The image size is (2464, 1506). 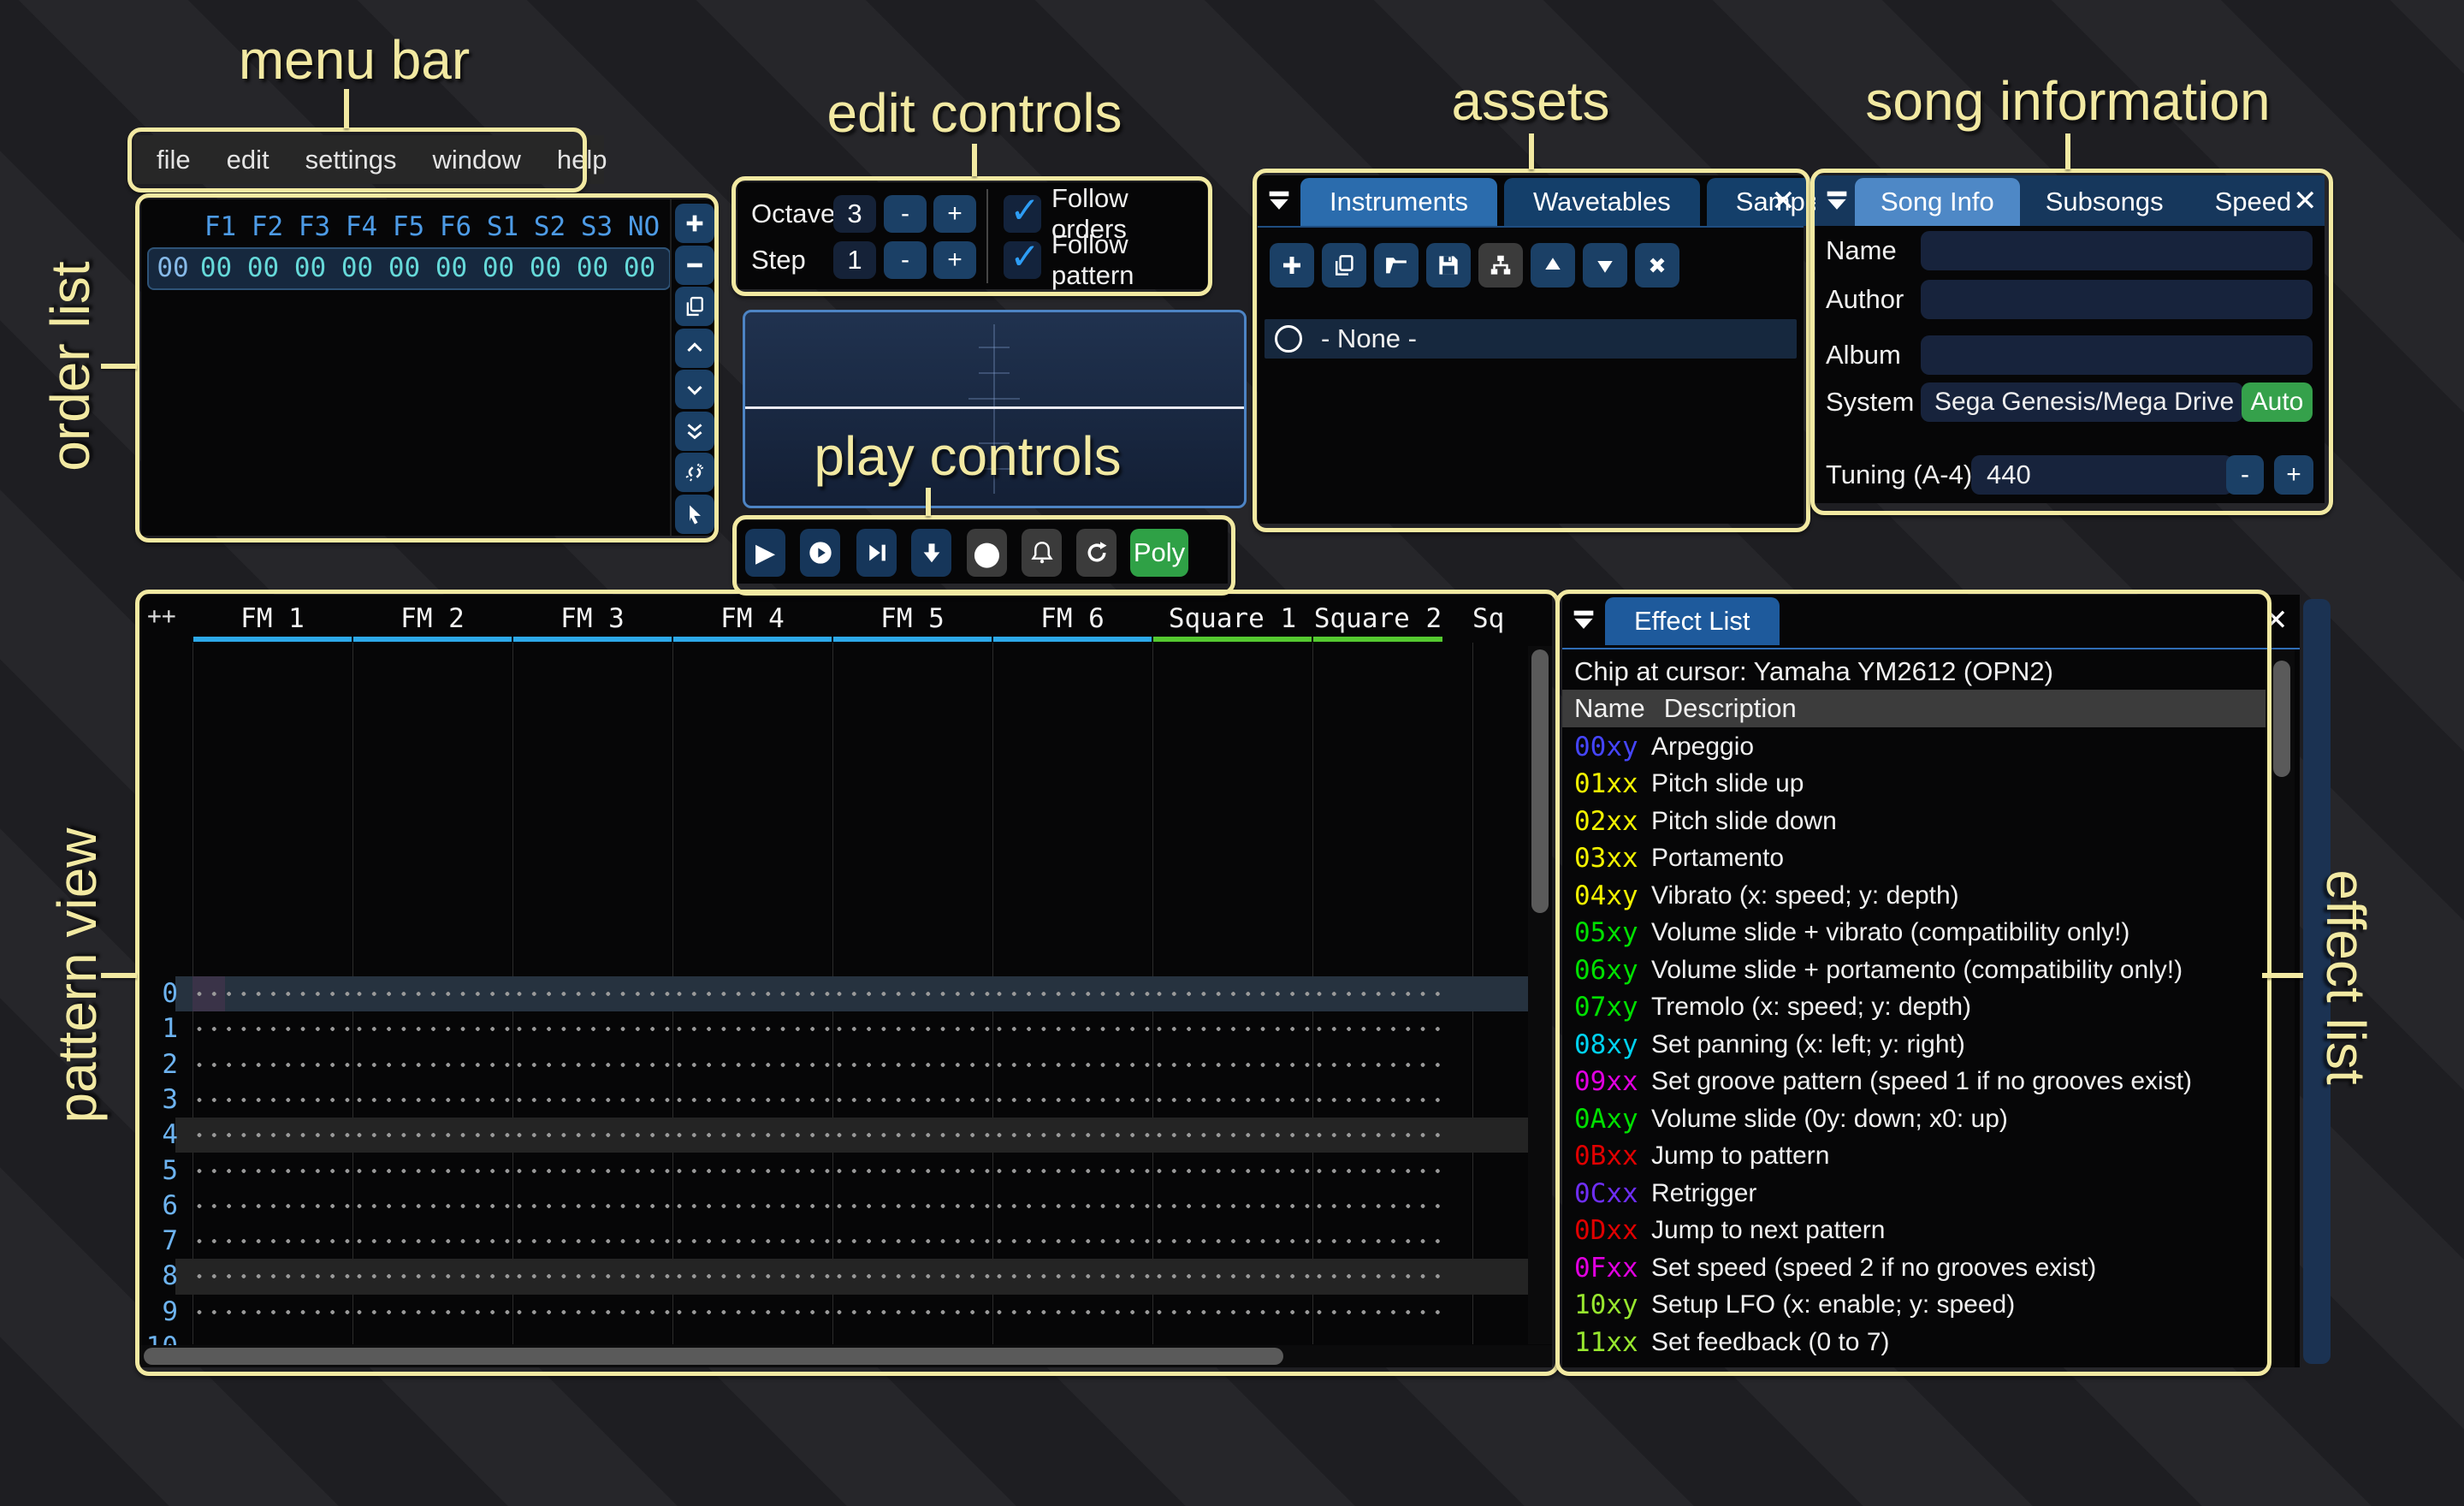 What do you see at coordinates (1531, 151) in the screenshot?
I see `annotation-connector-assets` at bounding box center [1531, 151].